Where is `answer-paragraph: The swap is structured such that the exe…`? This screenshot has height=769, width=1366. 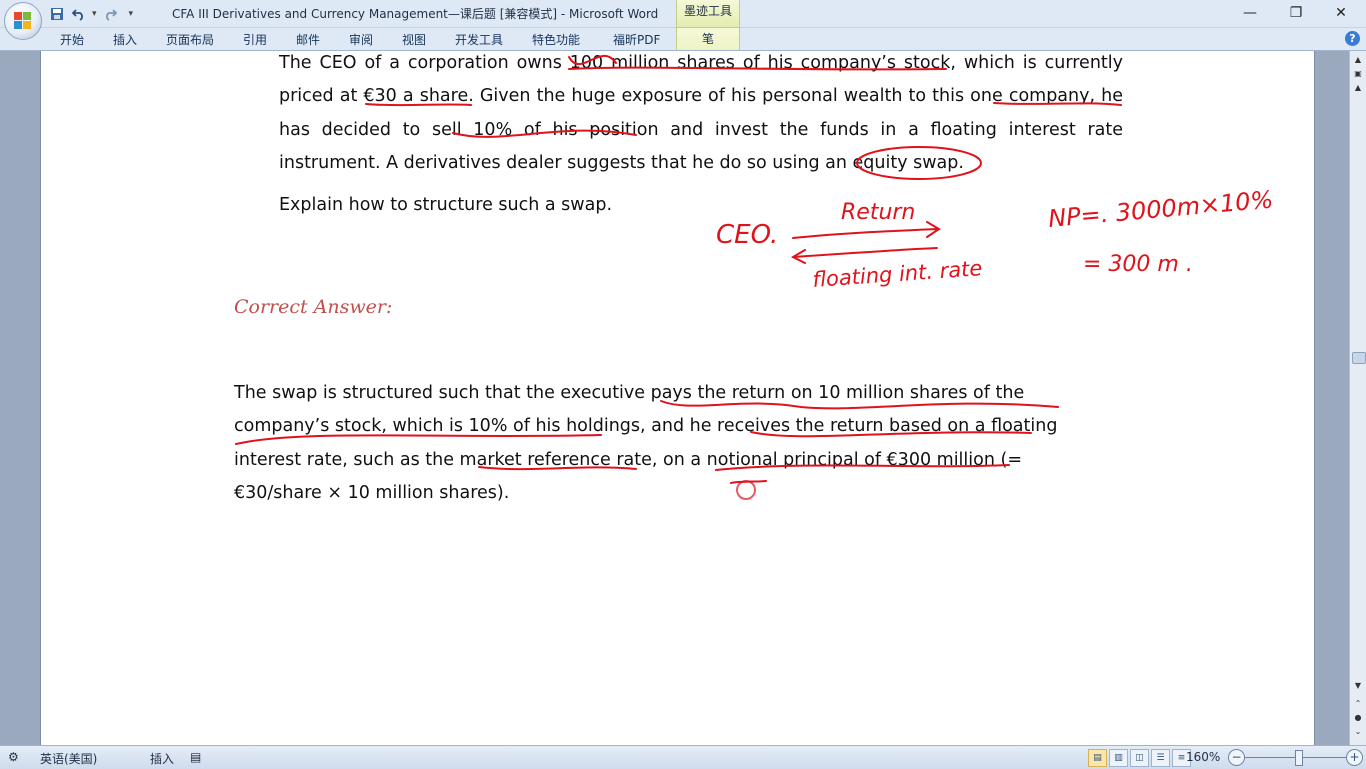
answer-paragraph: The swap is structured such that the exe… is located at coordinates (646, 443).